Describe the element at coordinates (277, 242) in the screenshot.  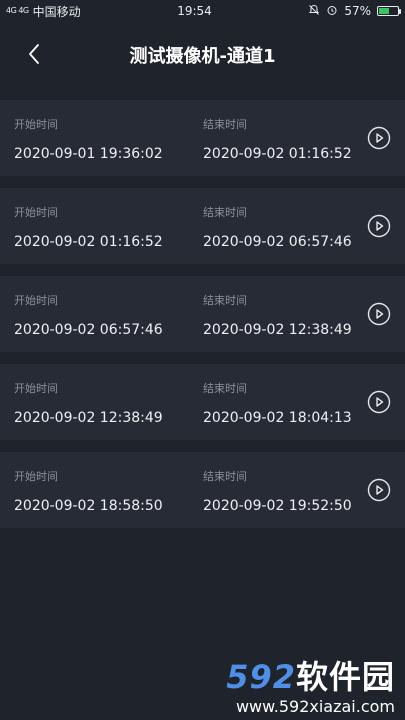
I see `end-time-value: 2020-09-02 06:57:46` at that location.